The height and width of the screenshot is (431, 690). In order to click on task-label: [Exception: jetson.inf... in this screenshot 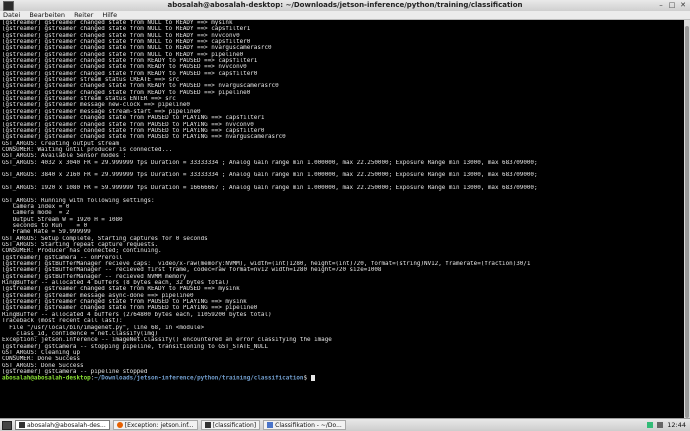, I will do `click(159, 425)`.